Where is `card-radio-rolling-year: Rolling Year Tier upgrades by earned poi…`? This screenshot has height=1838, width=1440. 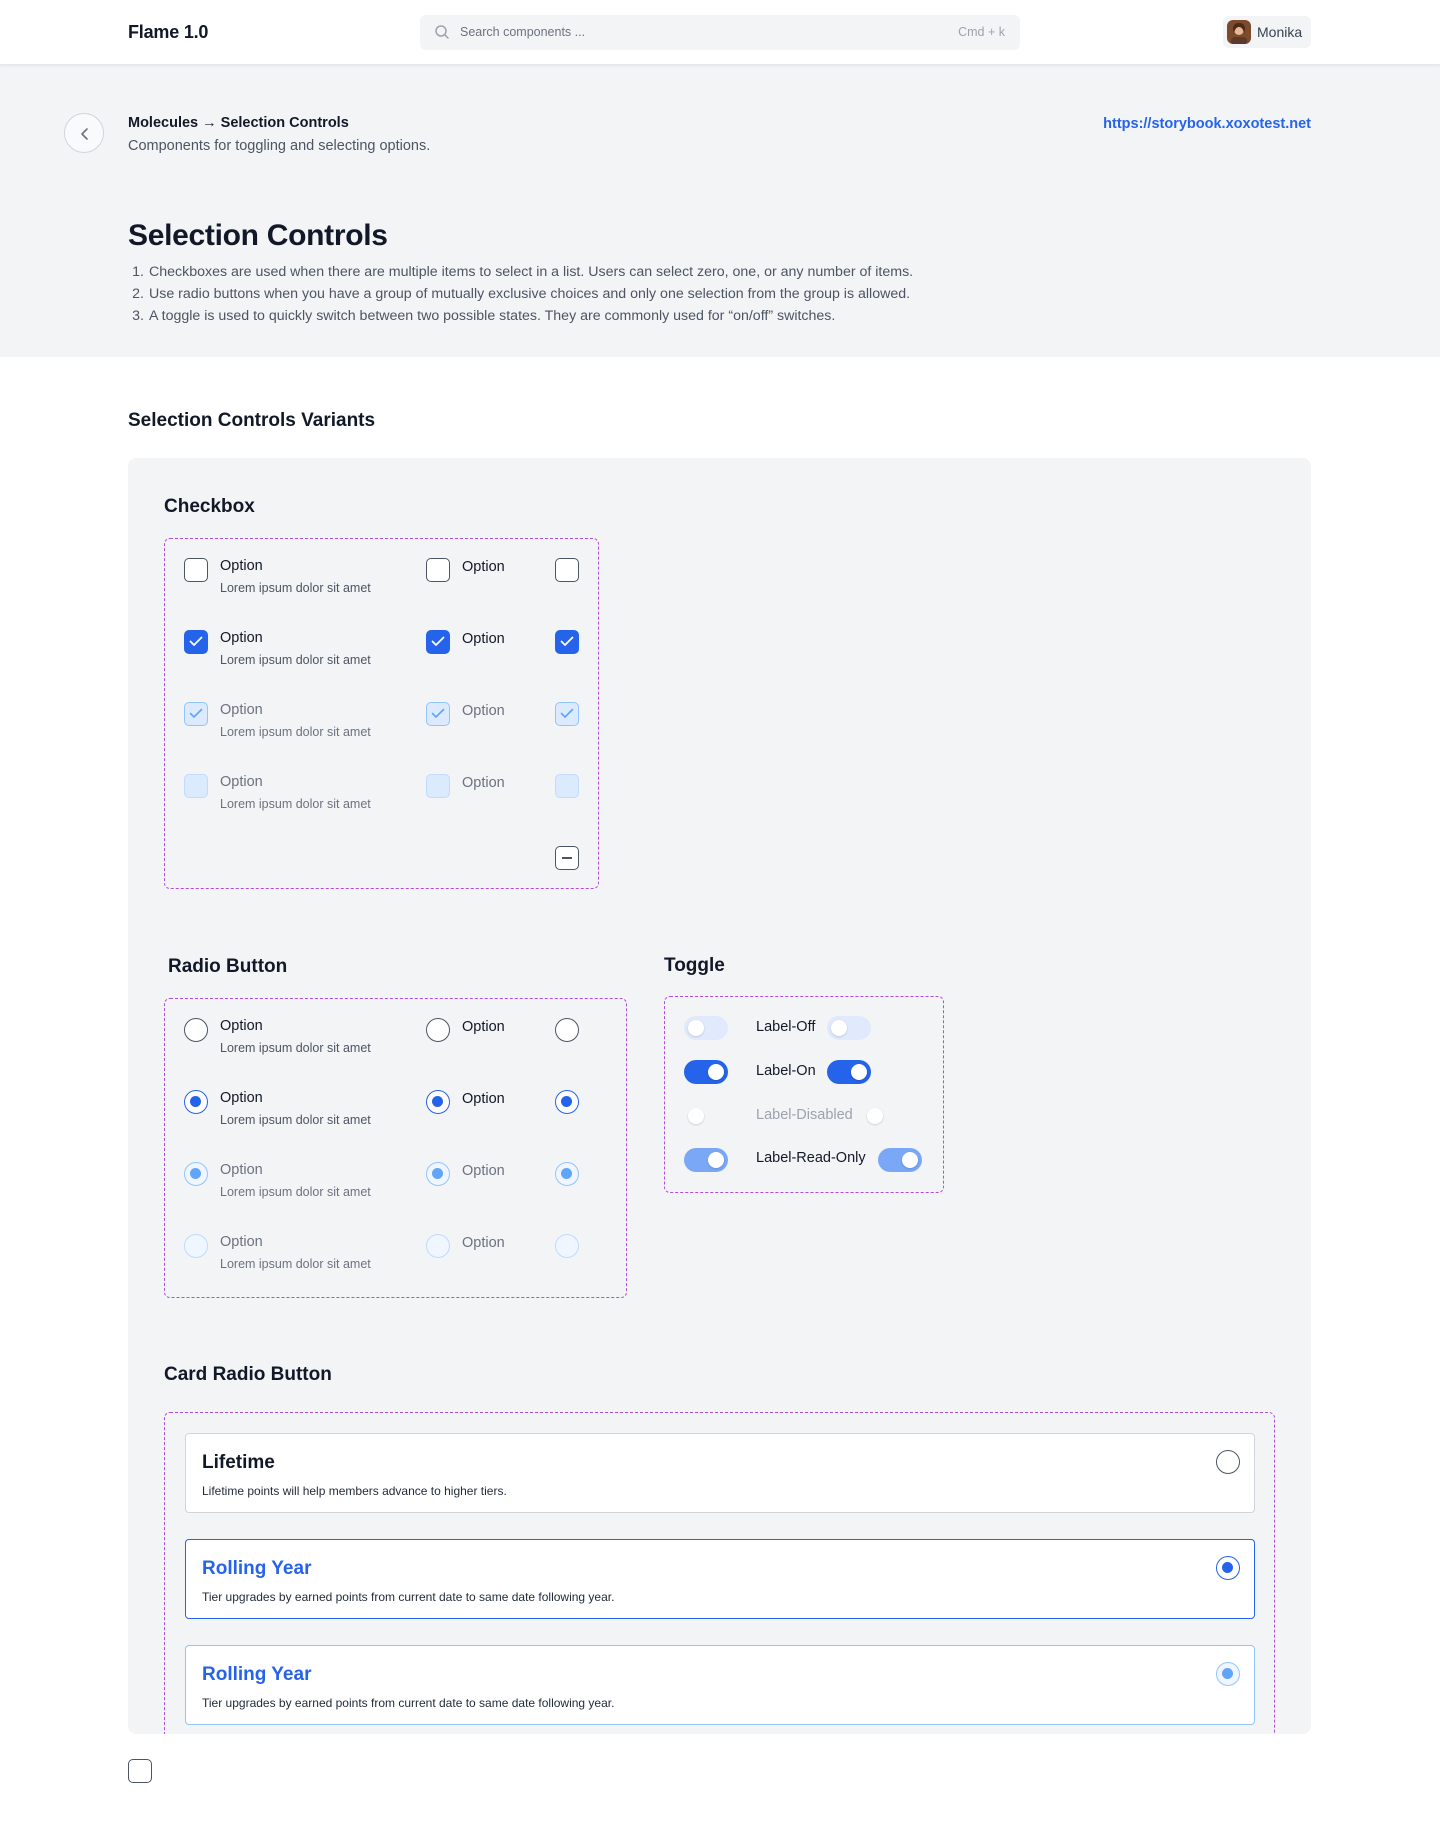
card-radio-rolling-year: Rolling Year Tier upgrades by earned poi… is located at coordinates (720, 1579).